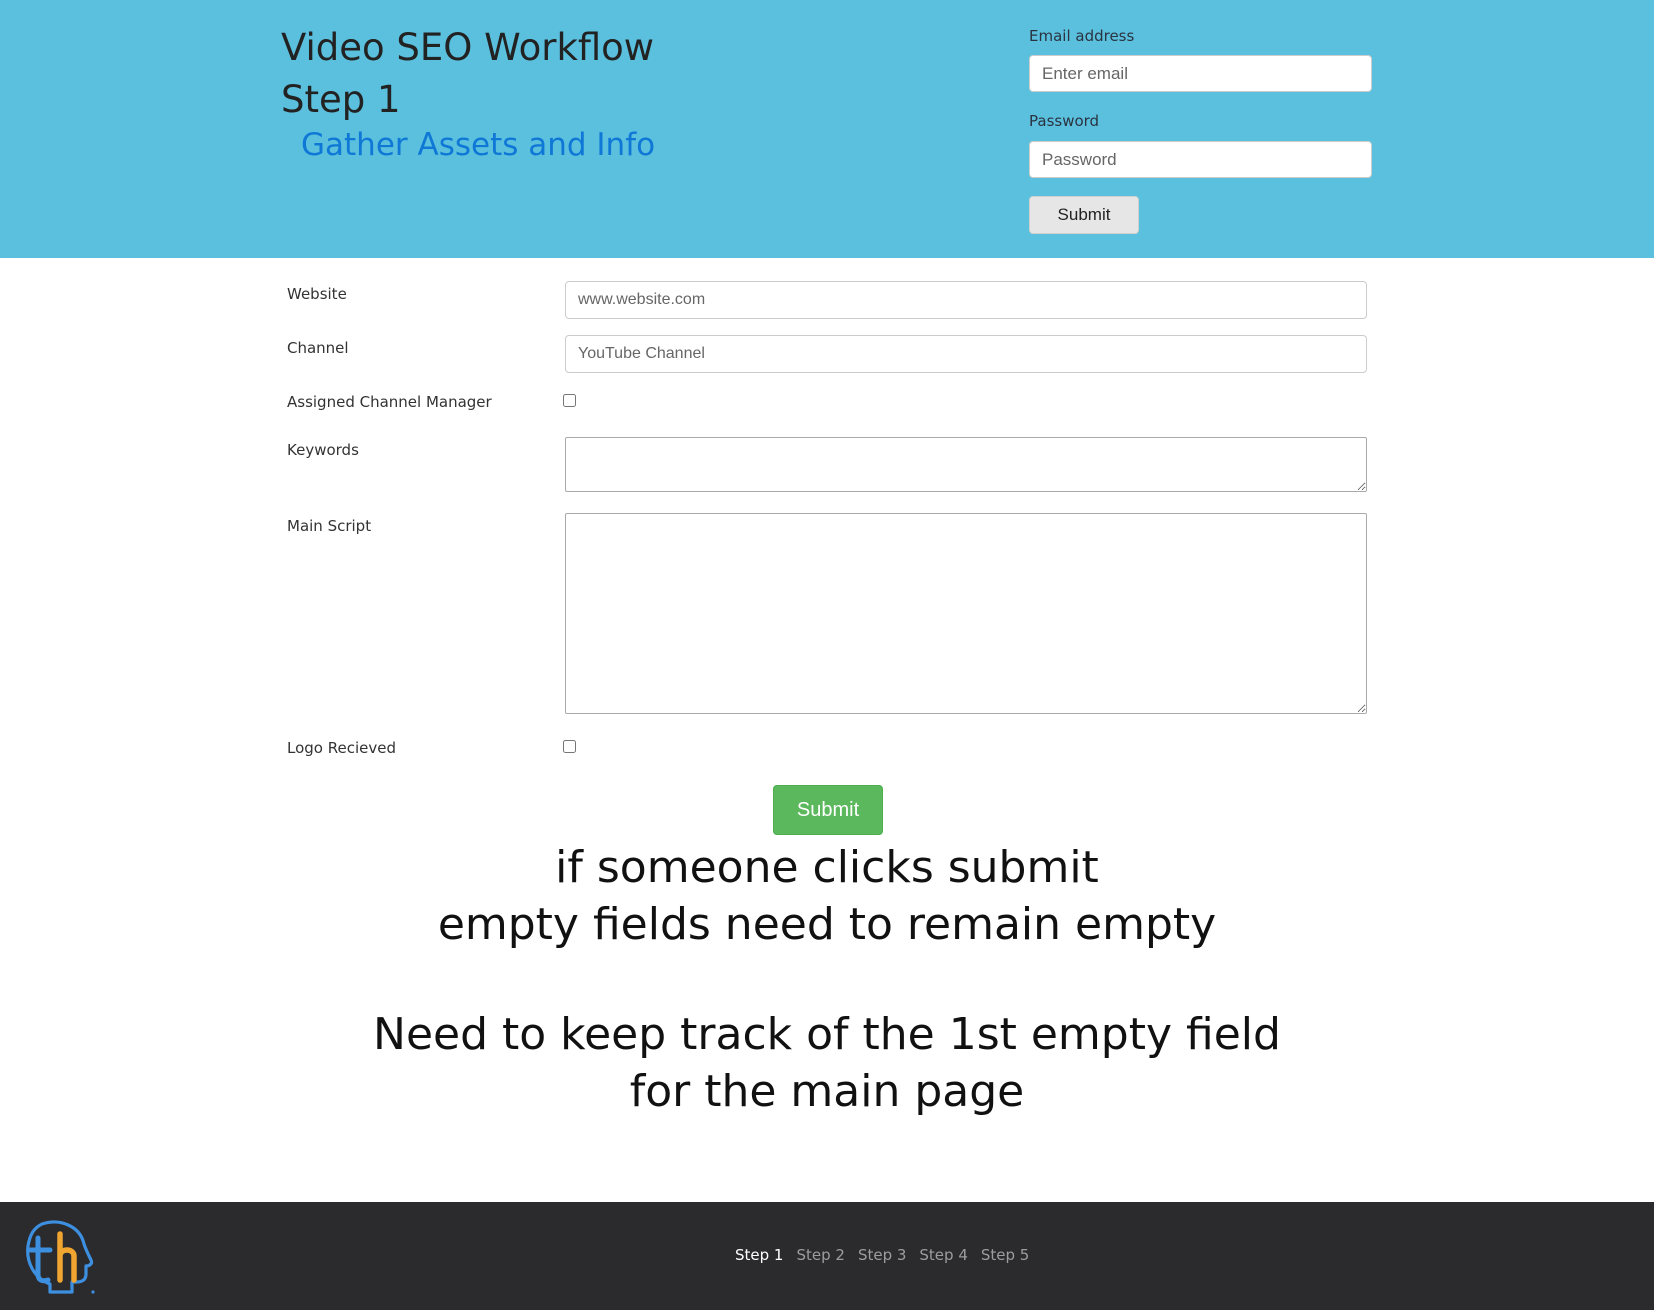 This screenshot has width=1654, height=1310. I want to click on page-title: Video SEO Workflow, so click(468, 47).